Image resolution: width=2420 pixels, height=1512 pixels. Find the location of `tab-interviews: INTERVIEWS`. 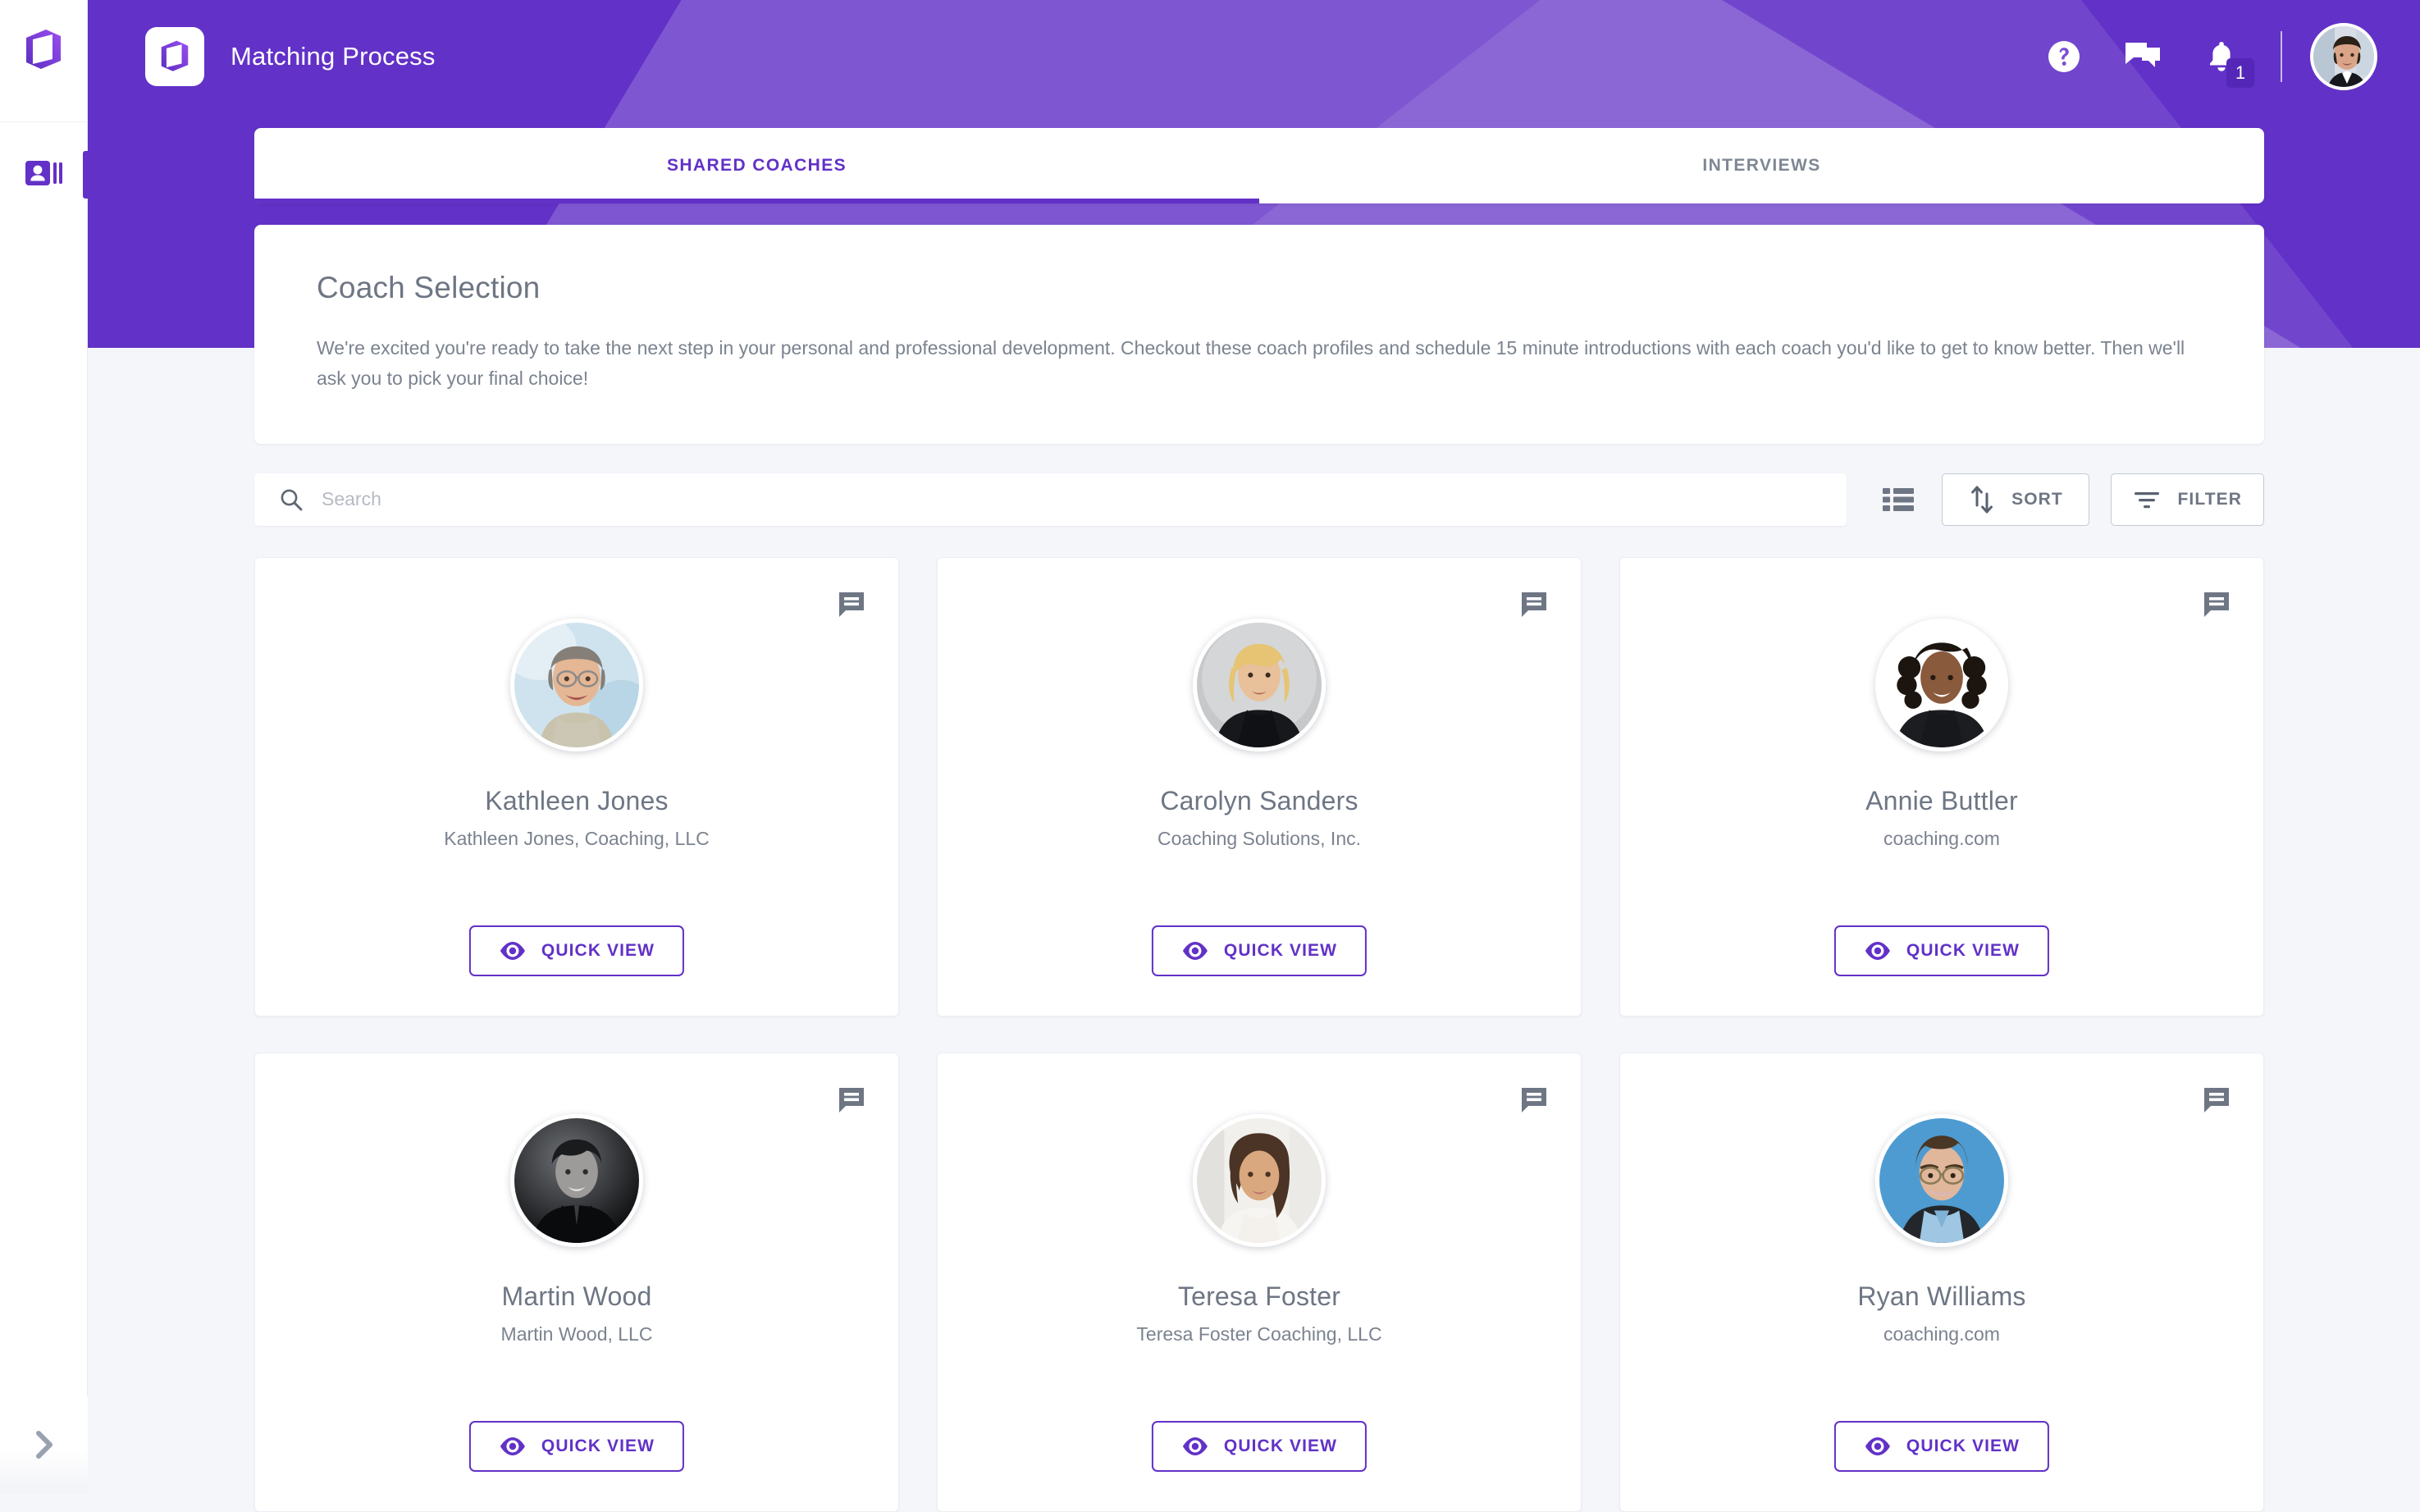

tab-interviews: INTERVIEWS is located at coordinates (1761, 165).